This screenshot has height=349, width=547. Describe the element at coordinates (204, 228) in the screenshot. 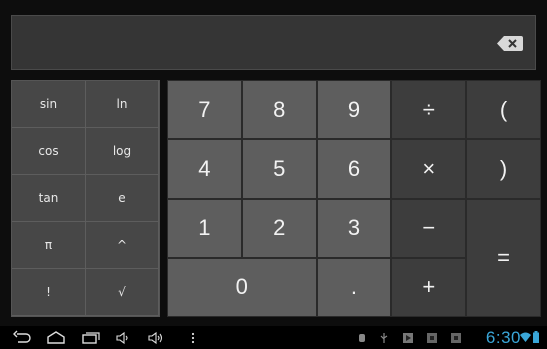

I see `digit-1-key: 1` at that location.